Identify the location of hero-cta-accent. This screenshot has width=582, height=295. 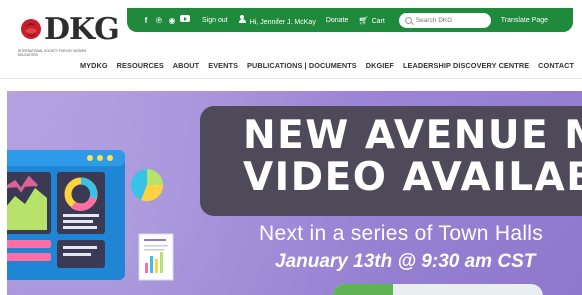
(363, 289).